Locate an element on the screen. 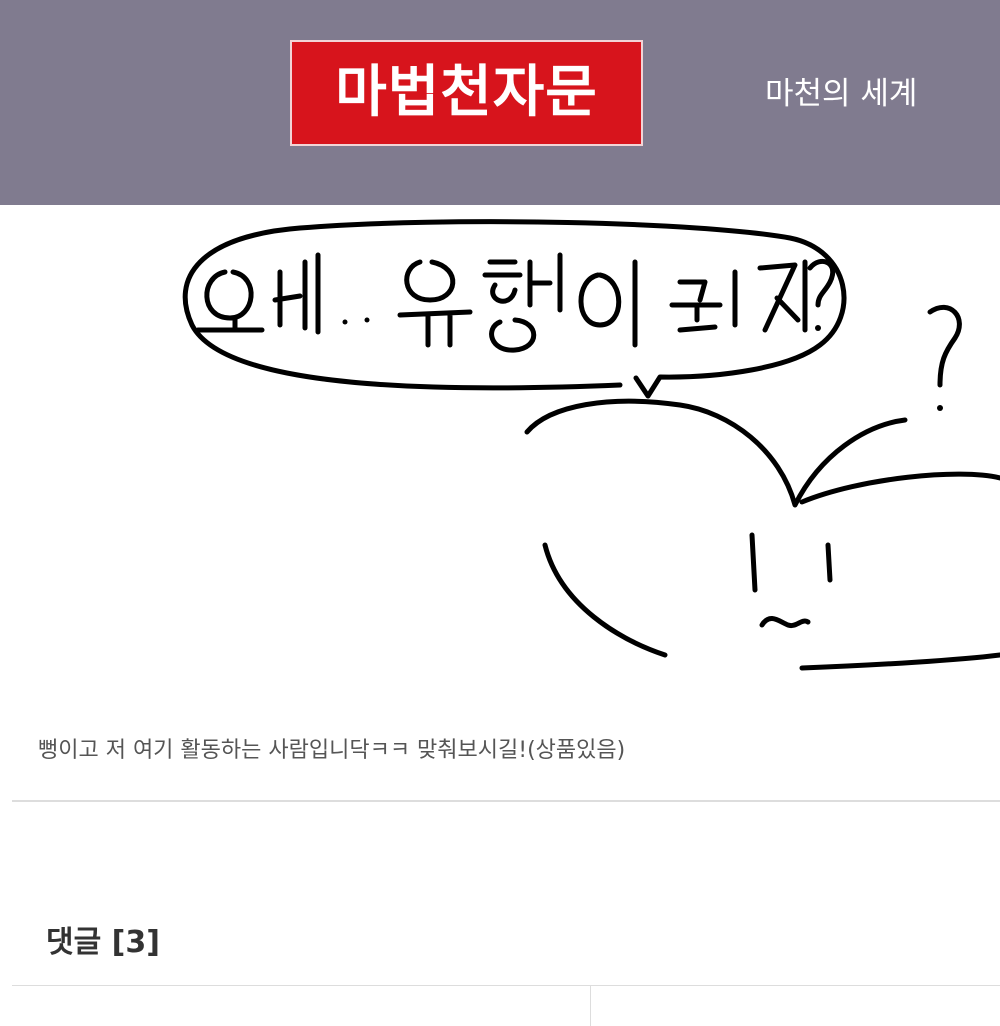 The height and width of the screenshot is (1026, 1000). post-caption: 뻥이고 저 여기 활동하는 사람입니닥ㅋㅋ 맞춰보시길!(상품있음) is located at coordinates (332, 750).